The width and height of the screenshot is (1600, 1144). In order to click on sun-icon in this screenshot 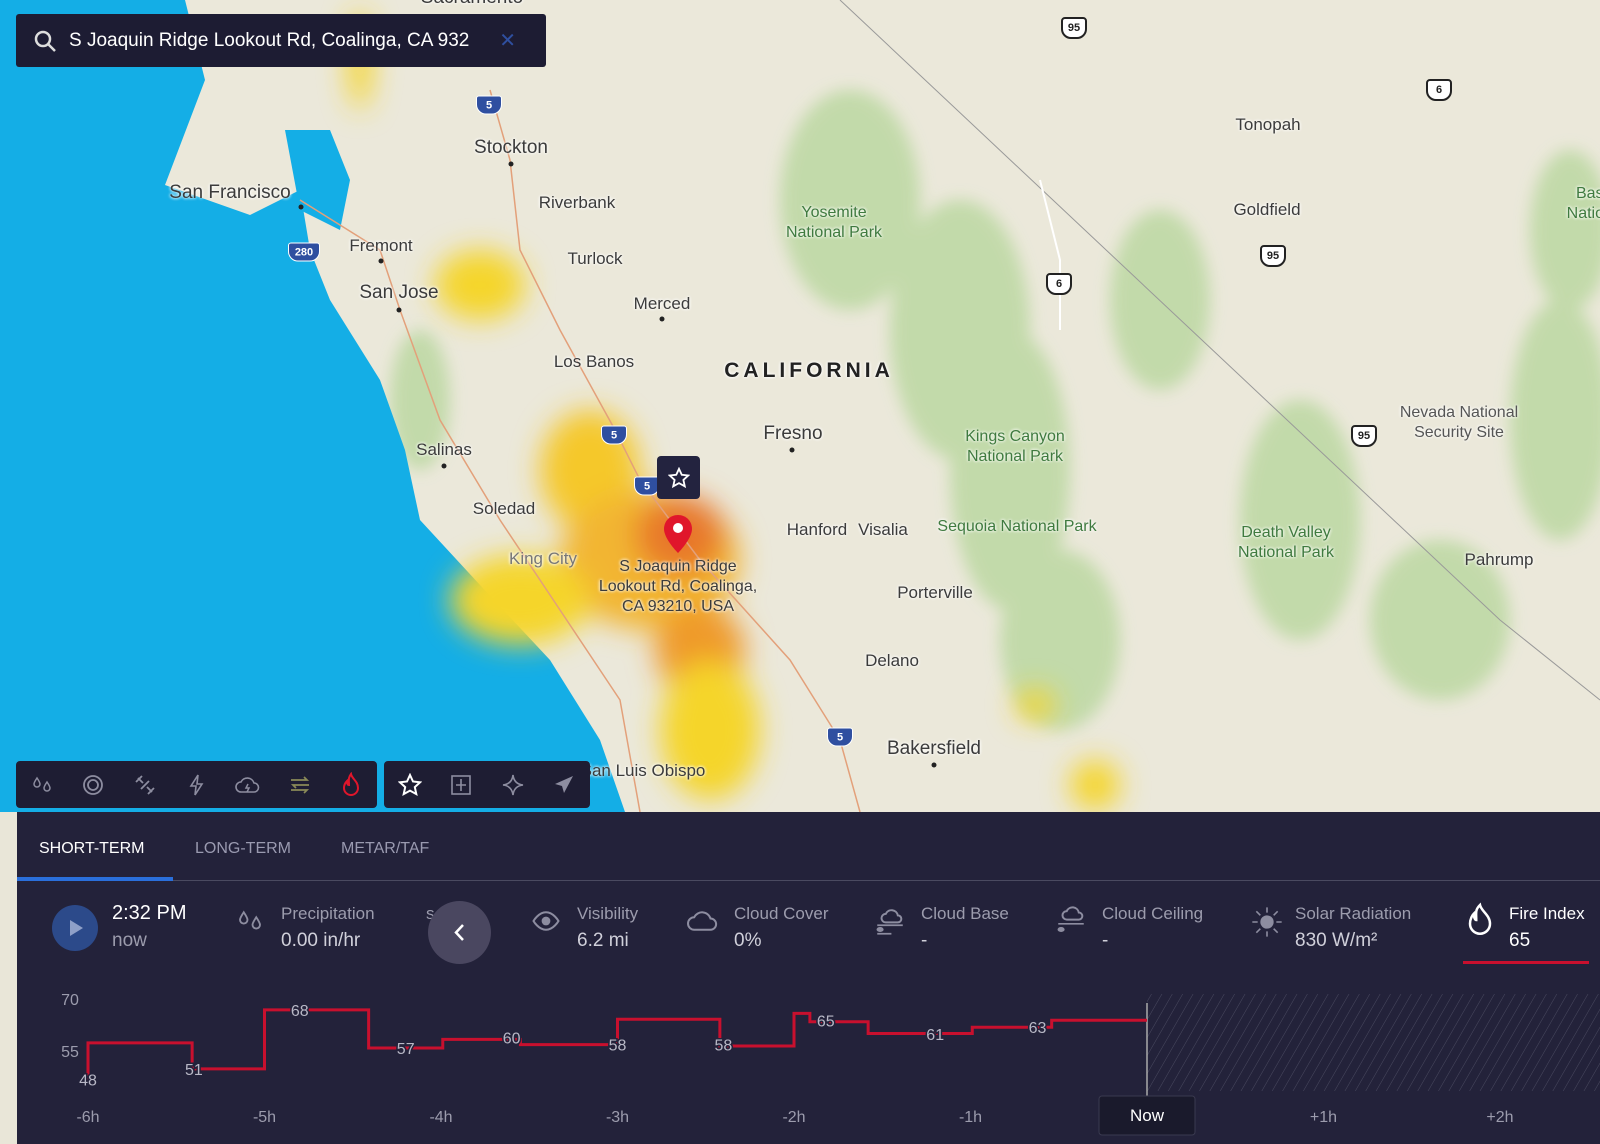, I will do `click(1267, 922)`.